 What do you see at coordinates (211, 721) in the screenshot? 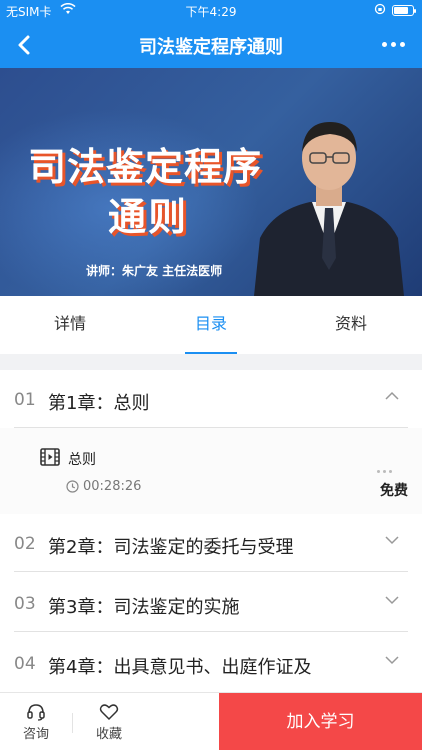
I see `bottom-action-bar: 咨询 收藏 加入学习` at bounding box center [211, 721].